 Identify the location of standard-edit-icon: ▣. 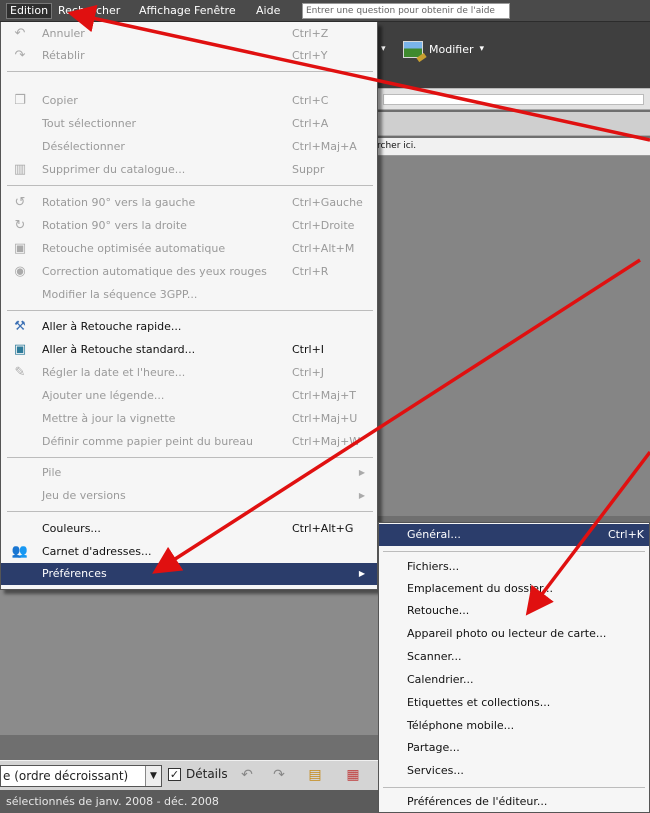
(20, 349).